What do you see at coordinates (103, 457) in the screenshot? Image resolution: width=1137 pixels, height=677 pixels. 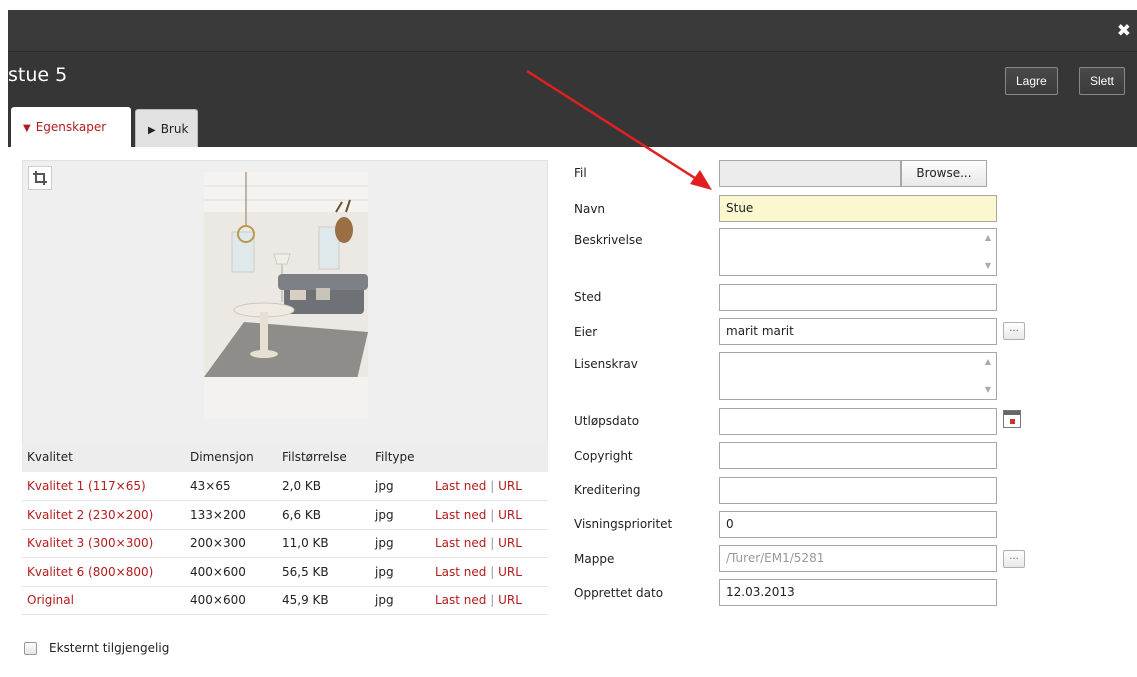 I see `column-header-kvalitet: Kvalitet` at bounding box center [103, 457].